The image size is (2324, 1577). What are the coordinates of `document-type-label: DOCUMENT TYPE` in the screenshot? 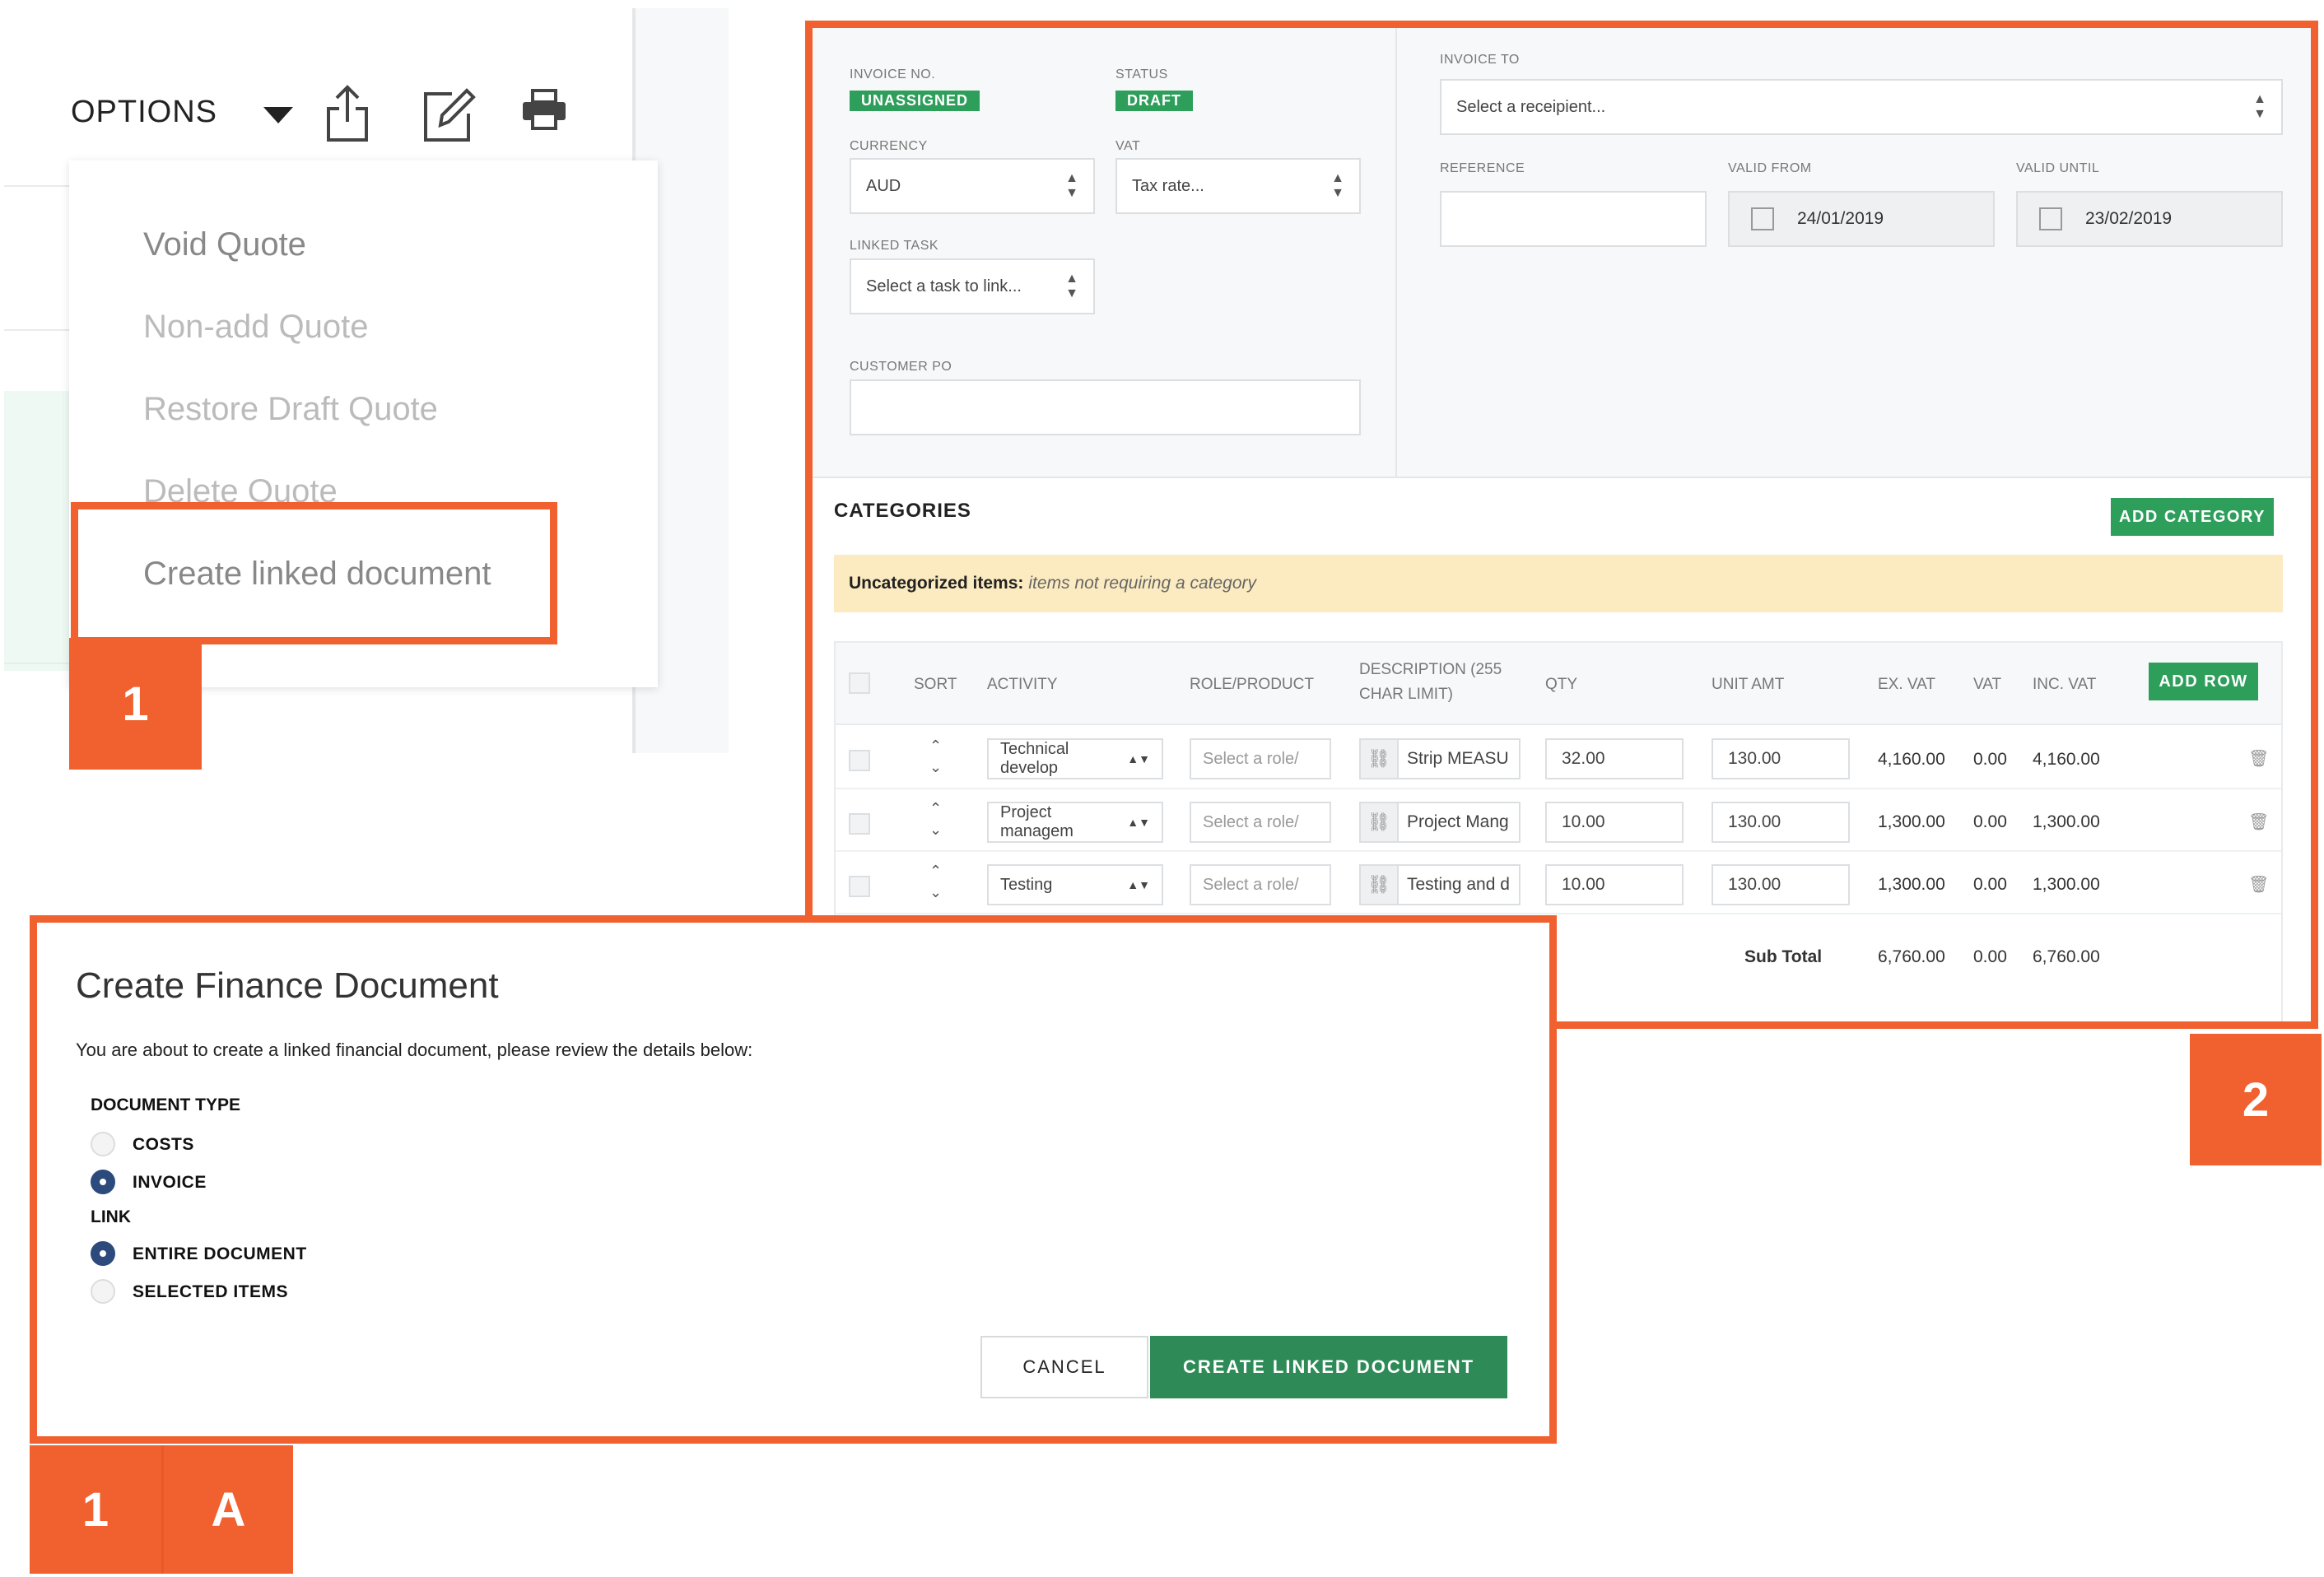 It's located at (166, 1105).